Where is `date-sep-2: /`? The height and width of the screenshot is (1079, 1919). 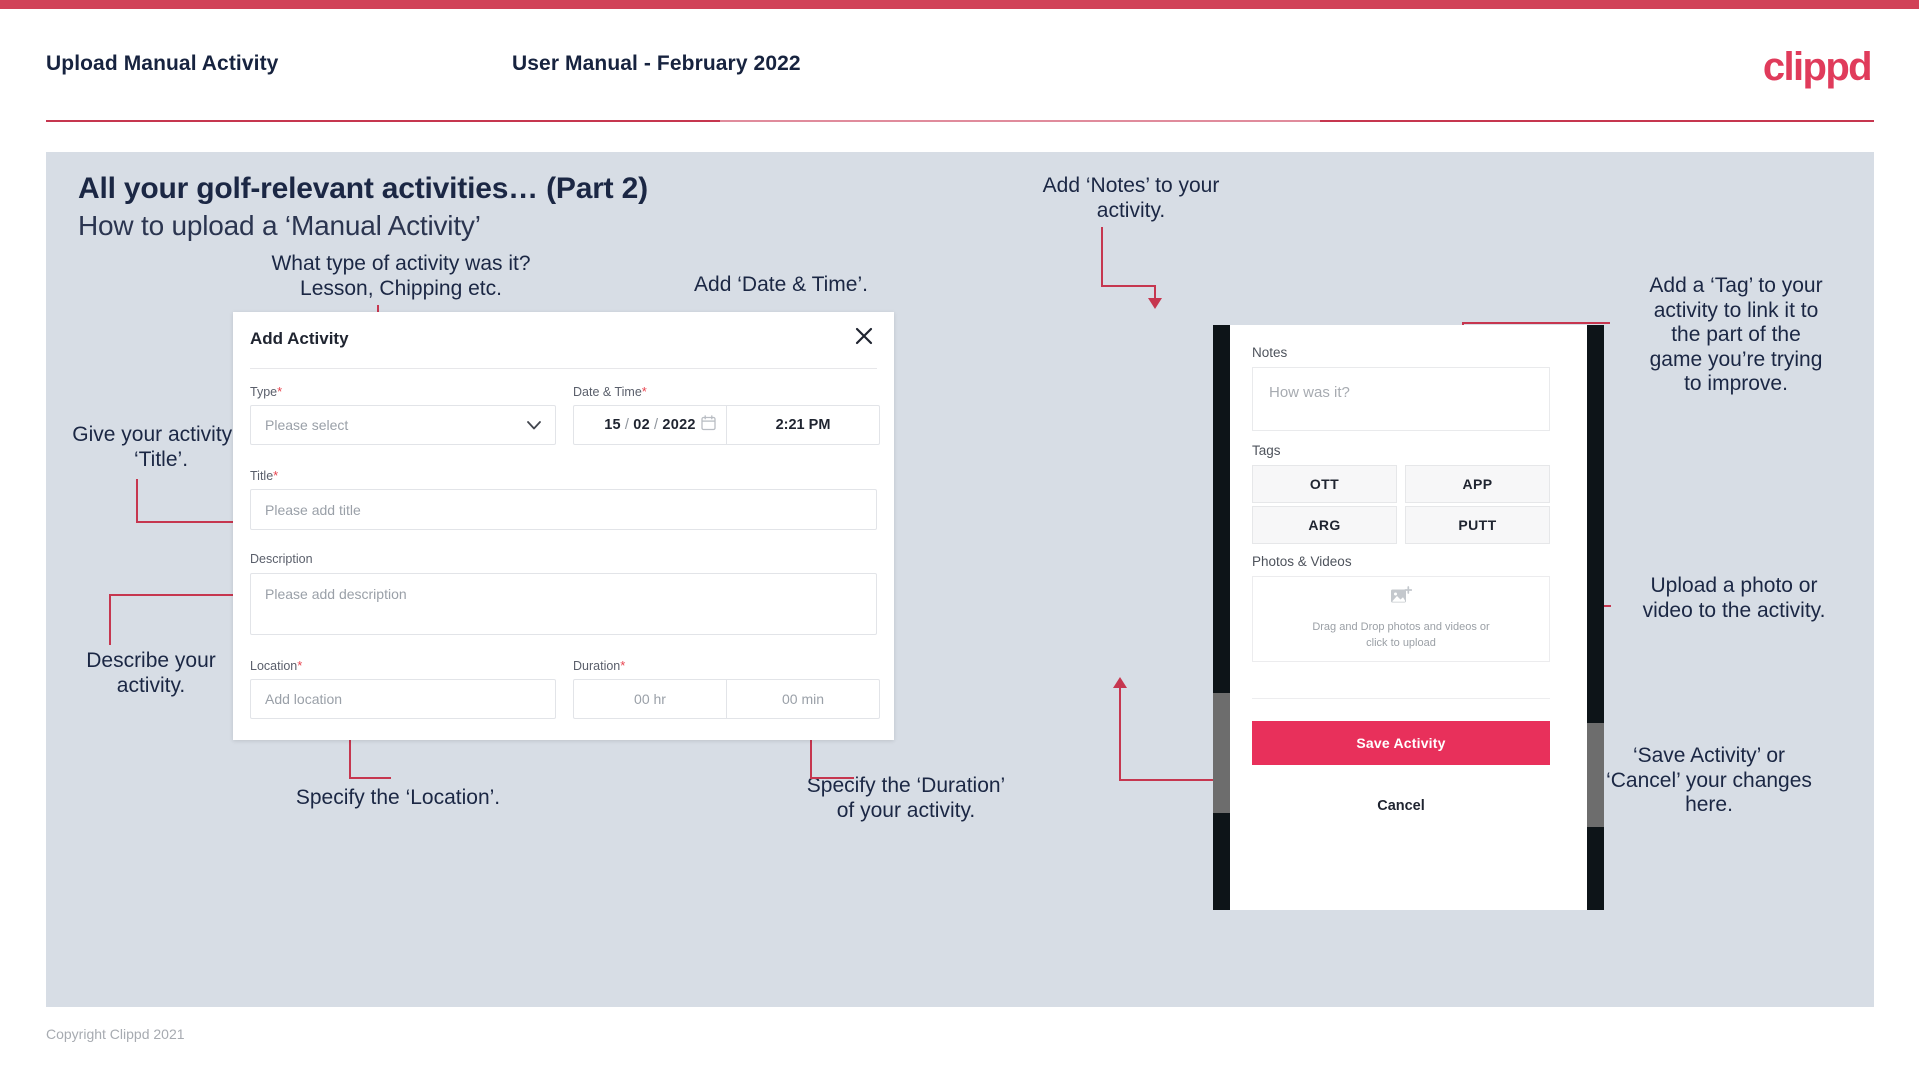 date-sep-2: / is located at coordinates (656, 425).